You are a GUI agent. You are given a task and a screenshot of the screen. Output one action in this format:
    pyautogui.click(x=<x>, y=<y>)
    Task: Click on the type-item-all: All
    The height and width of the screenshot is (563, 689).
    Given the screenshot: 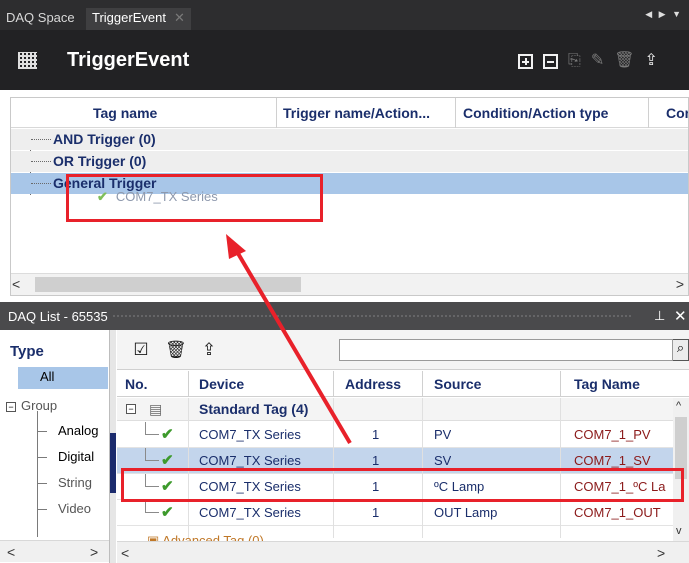 What is the action you would take?
    pyautogui.click(x=63, y=378)
    